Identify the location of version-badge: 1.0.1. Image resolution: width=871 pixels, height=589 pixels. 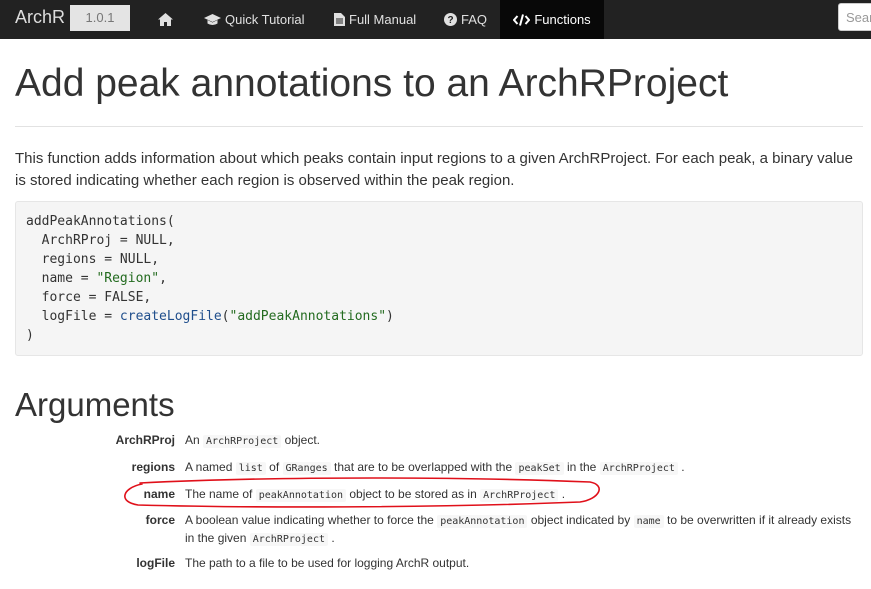
(100, 18).